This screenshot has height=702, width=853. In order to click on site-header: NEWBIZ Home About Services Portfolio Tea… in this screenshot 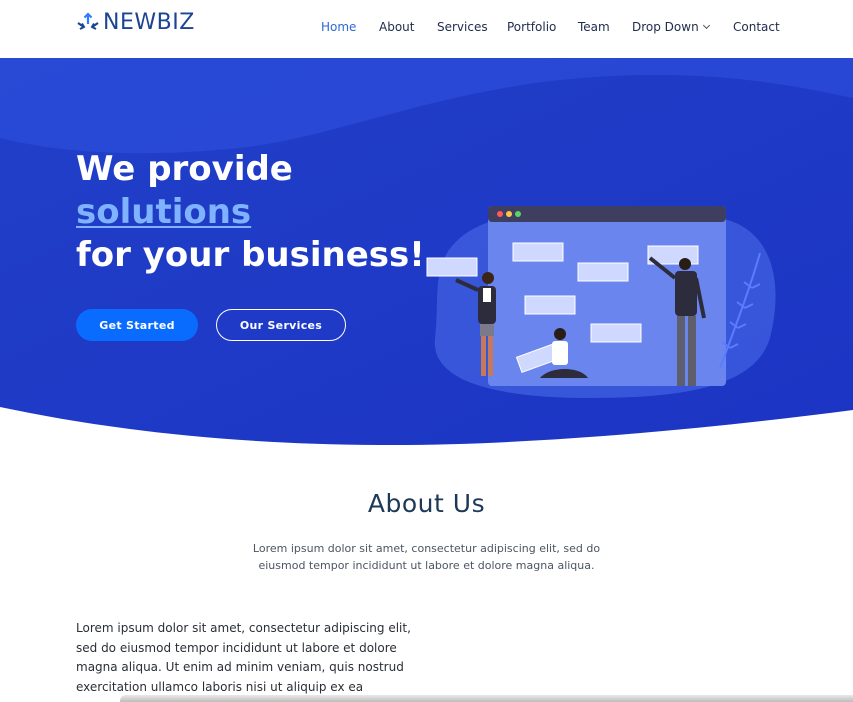, I will do `click(426, 29)`.